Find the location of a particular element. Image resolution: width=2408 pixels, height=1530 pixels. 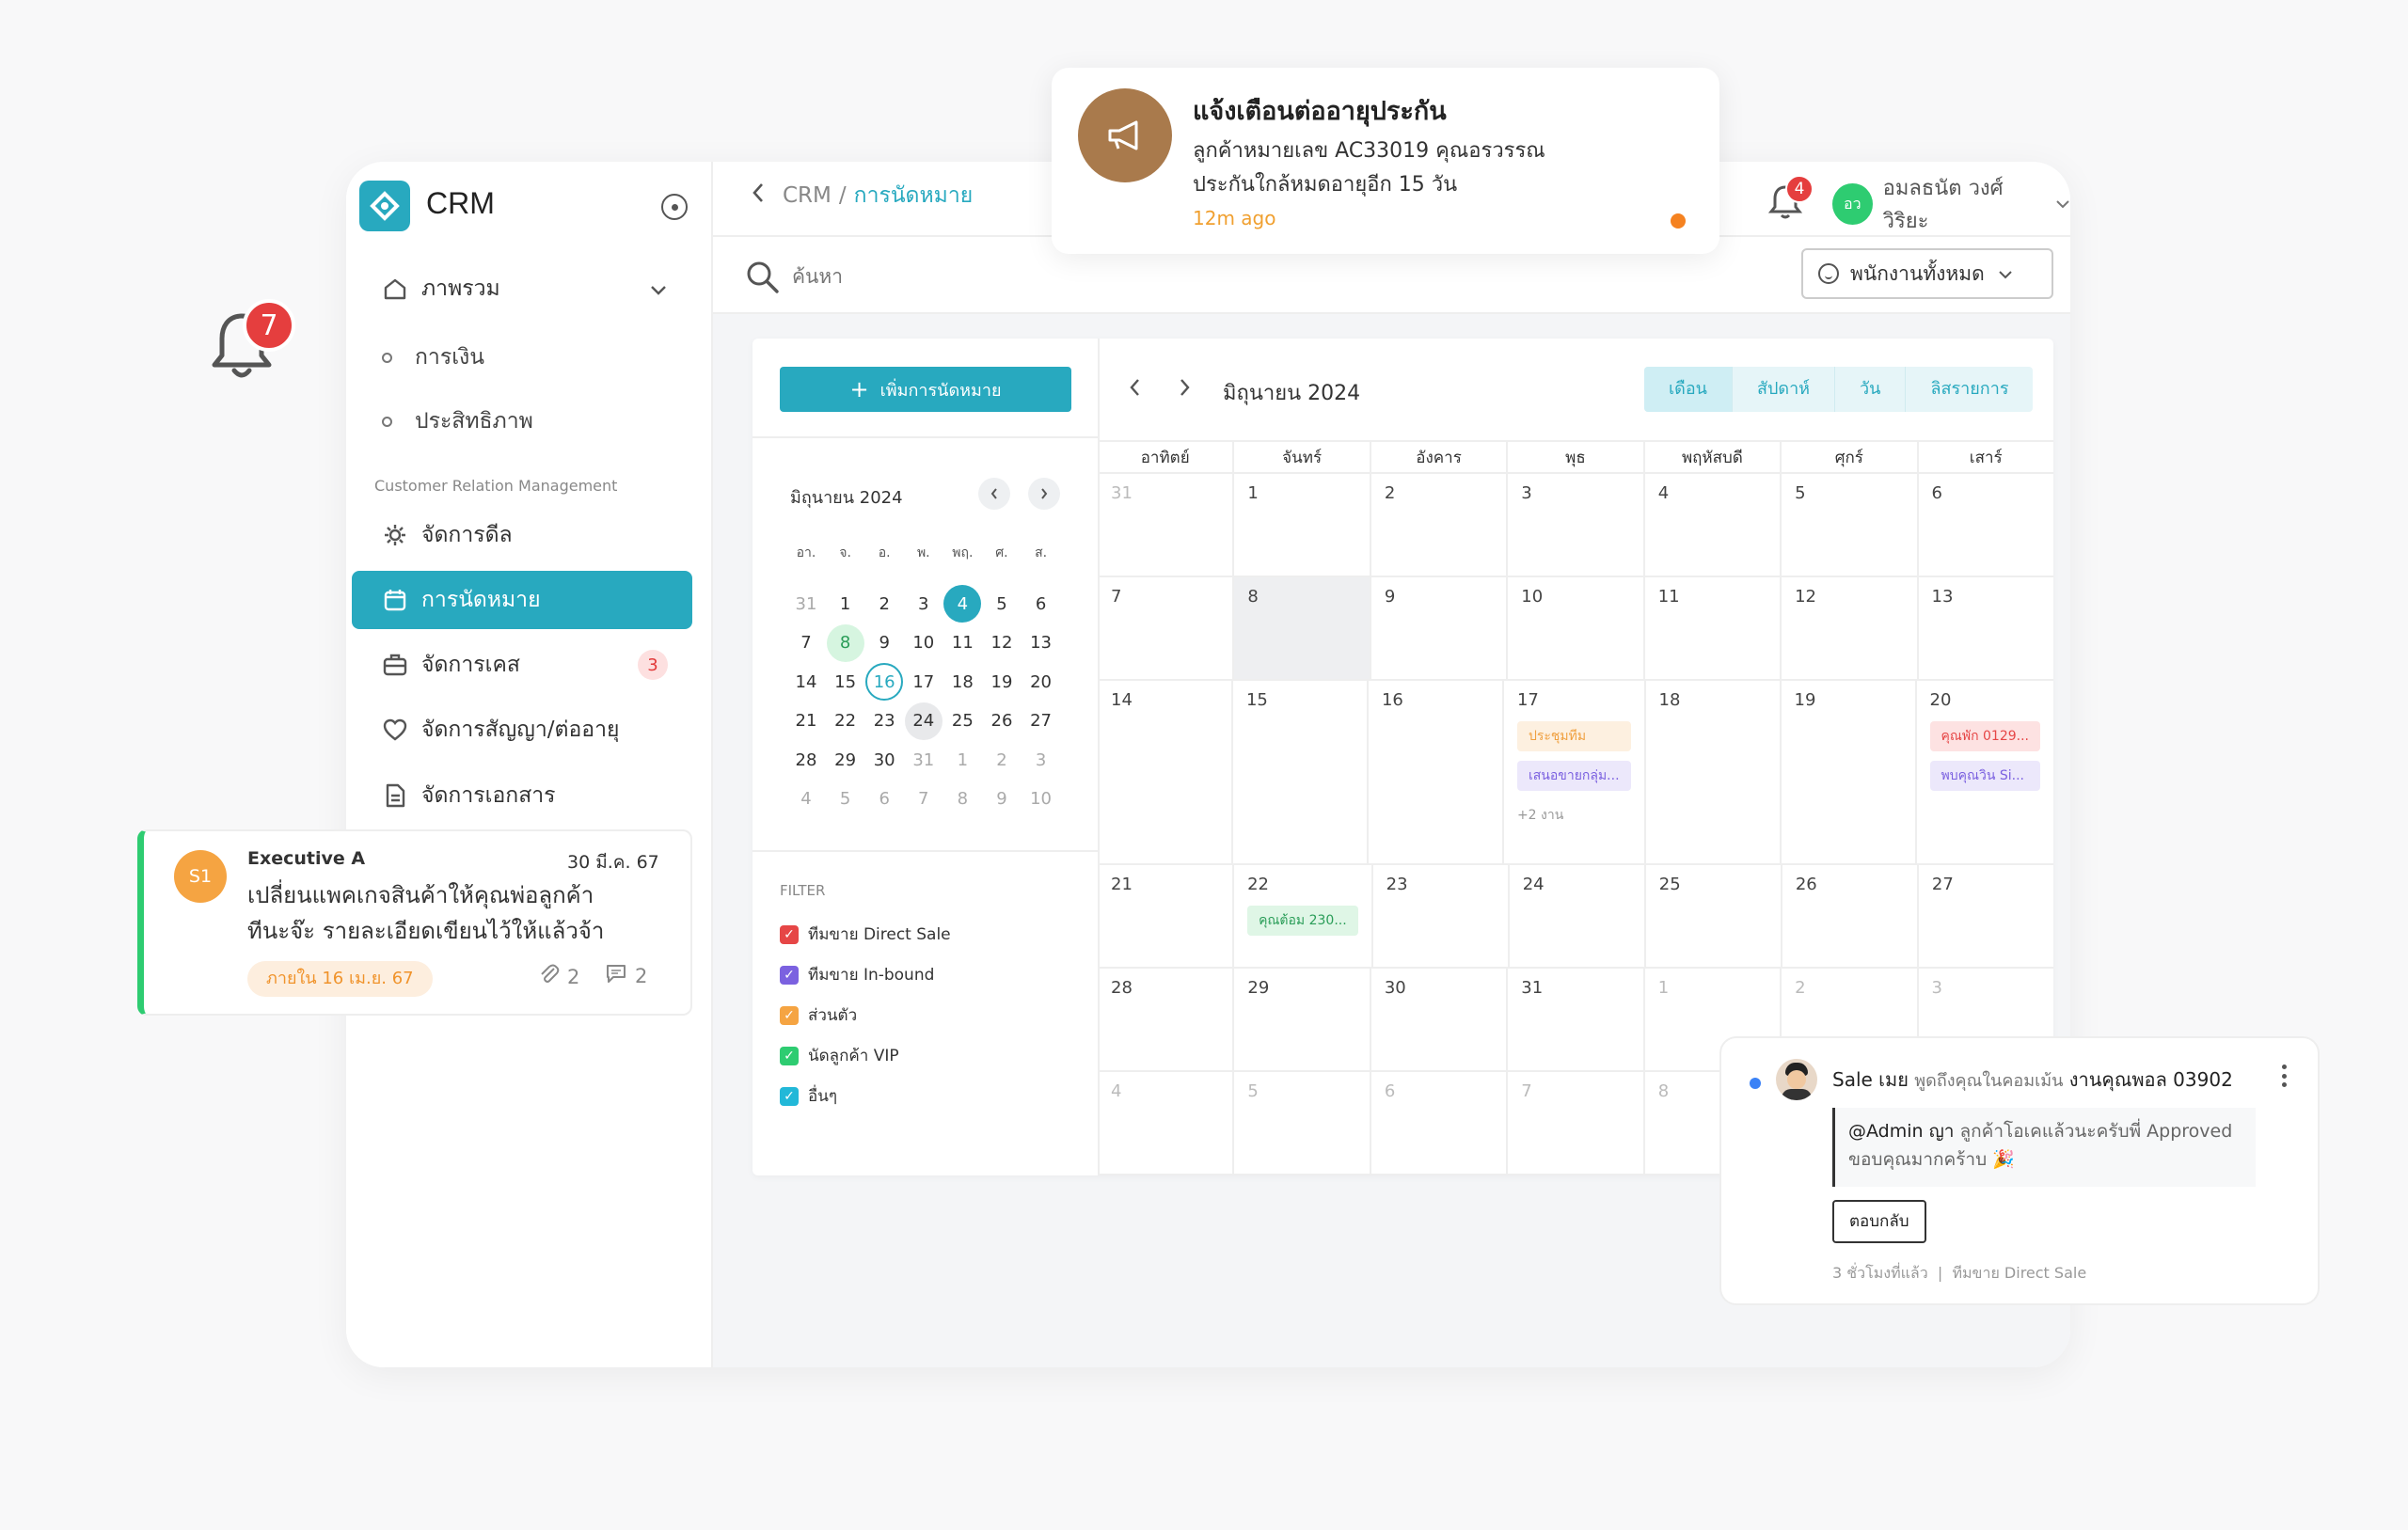

calendar-day-cell: 14 is located at coordinates (1164, 772).